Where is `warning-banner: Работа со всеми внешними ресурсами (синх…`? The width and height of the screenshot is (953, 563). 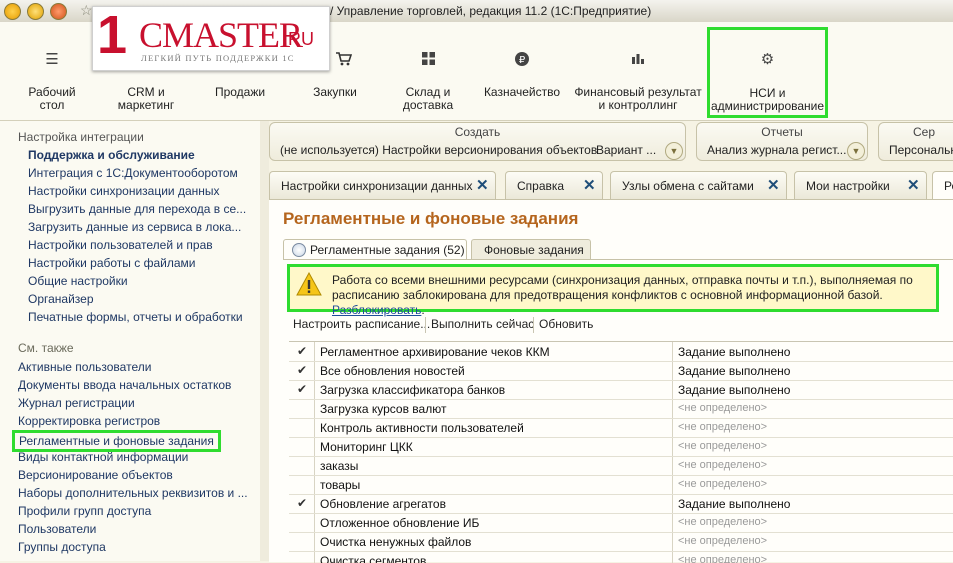
warning-banner: Работа со всеми внешними ресурсами (синх… is located at coordinates (613, 290).